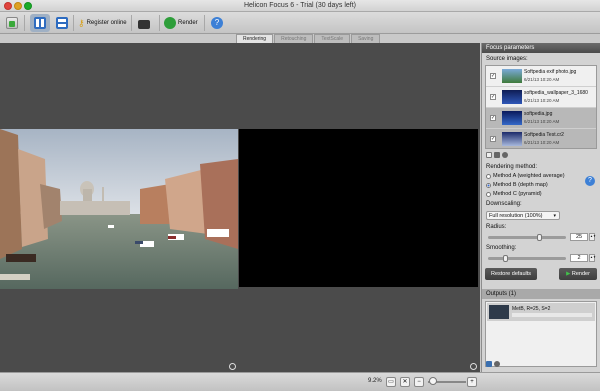 This screenshot has height=391, width=600. What do you see at coordinates (550, 72) in the screenshot?
I see `source-name: Softpedia exif photo.jpg` at bounding box center [550, 72].